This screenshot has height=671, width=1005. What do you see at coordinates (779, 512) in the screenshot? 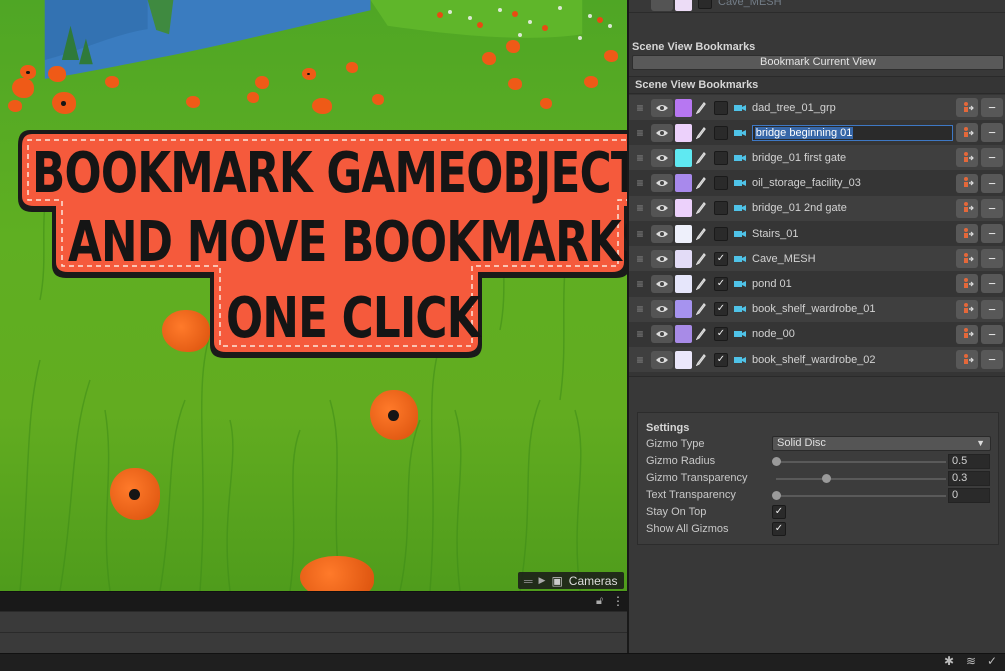
I see `stay-on-top-checkbox: ✓` at bounding box center [779, 512].